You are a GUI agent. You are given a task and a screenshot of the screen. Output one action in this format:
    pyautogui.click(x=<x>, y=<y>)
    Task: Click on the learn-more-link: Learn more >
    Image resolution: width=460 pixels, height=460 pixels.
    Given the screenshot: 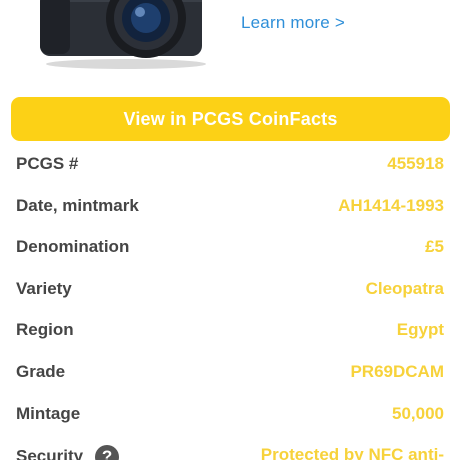 What is the action you would take?
    pyautogui.click(x=293, y=23)
    